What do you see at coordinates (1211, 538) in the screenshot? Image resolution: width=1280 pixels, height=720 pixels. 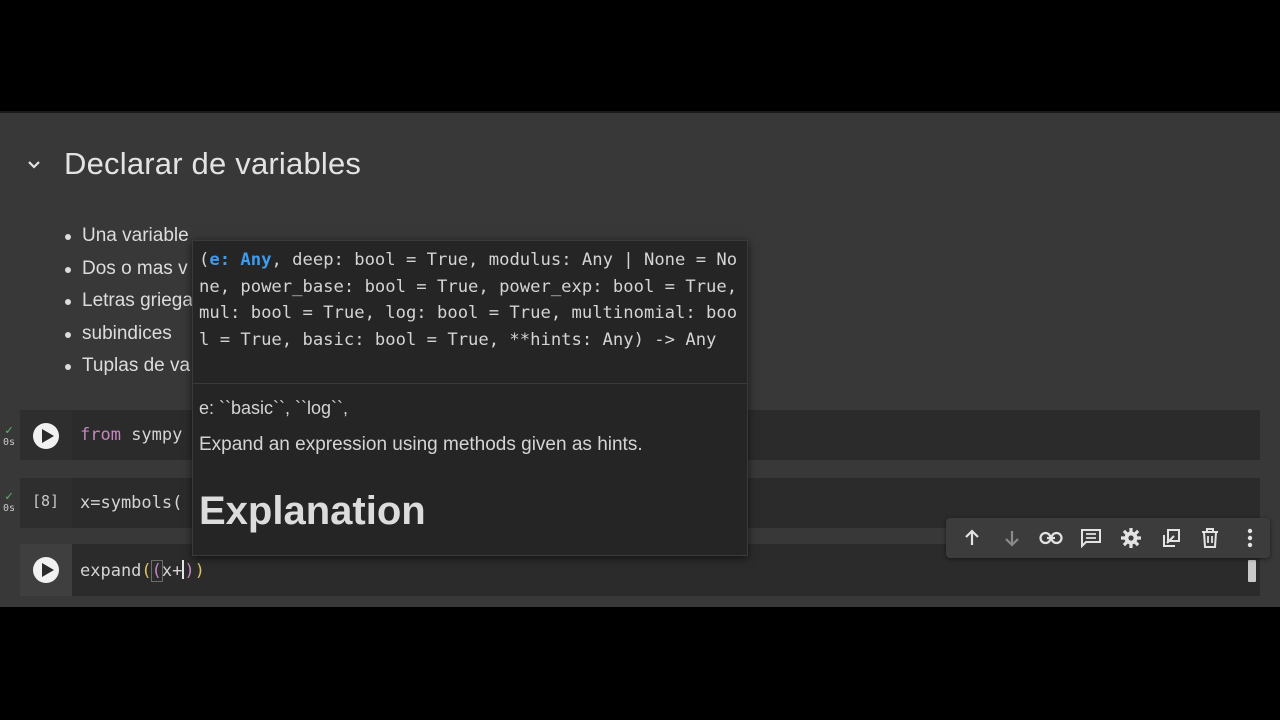 I see `trash-icon` at bounding box center [1211, 538].